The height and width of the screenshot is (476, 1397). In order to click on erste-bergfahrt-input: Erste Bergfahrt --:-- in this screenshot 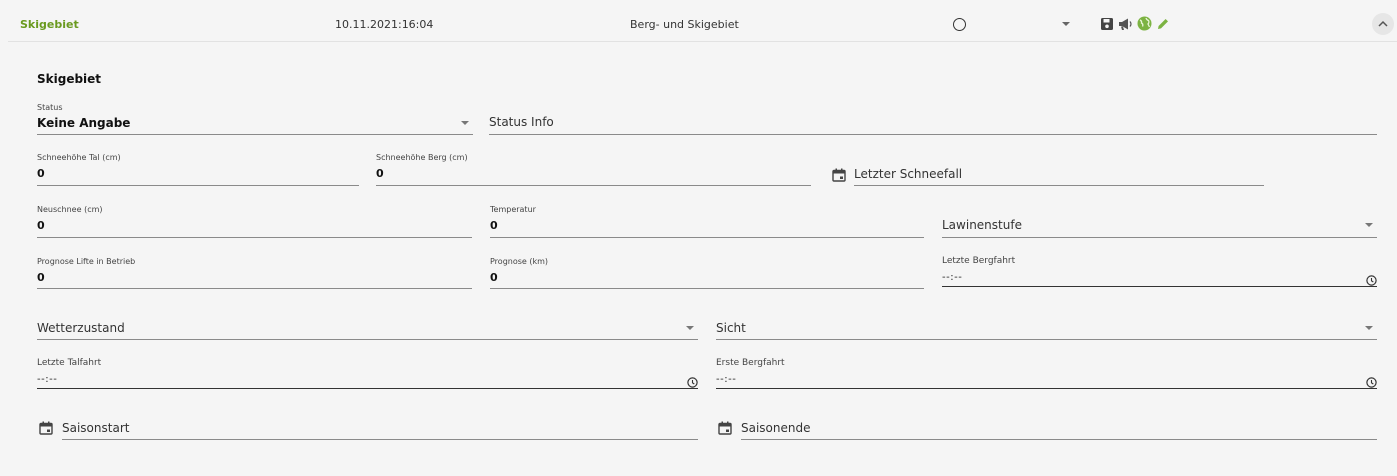, I will do `click(1046, 372)`.